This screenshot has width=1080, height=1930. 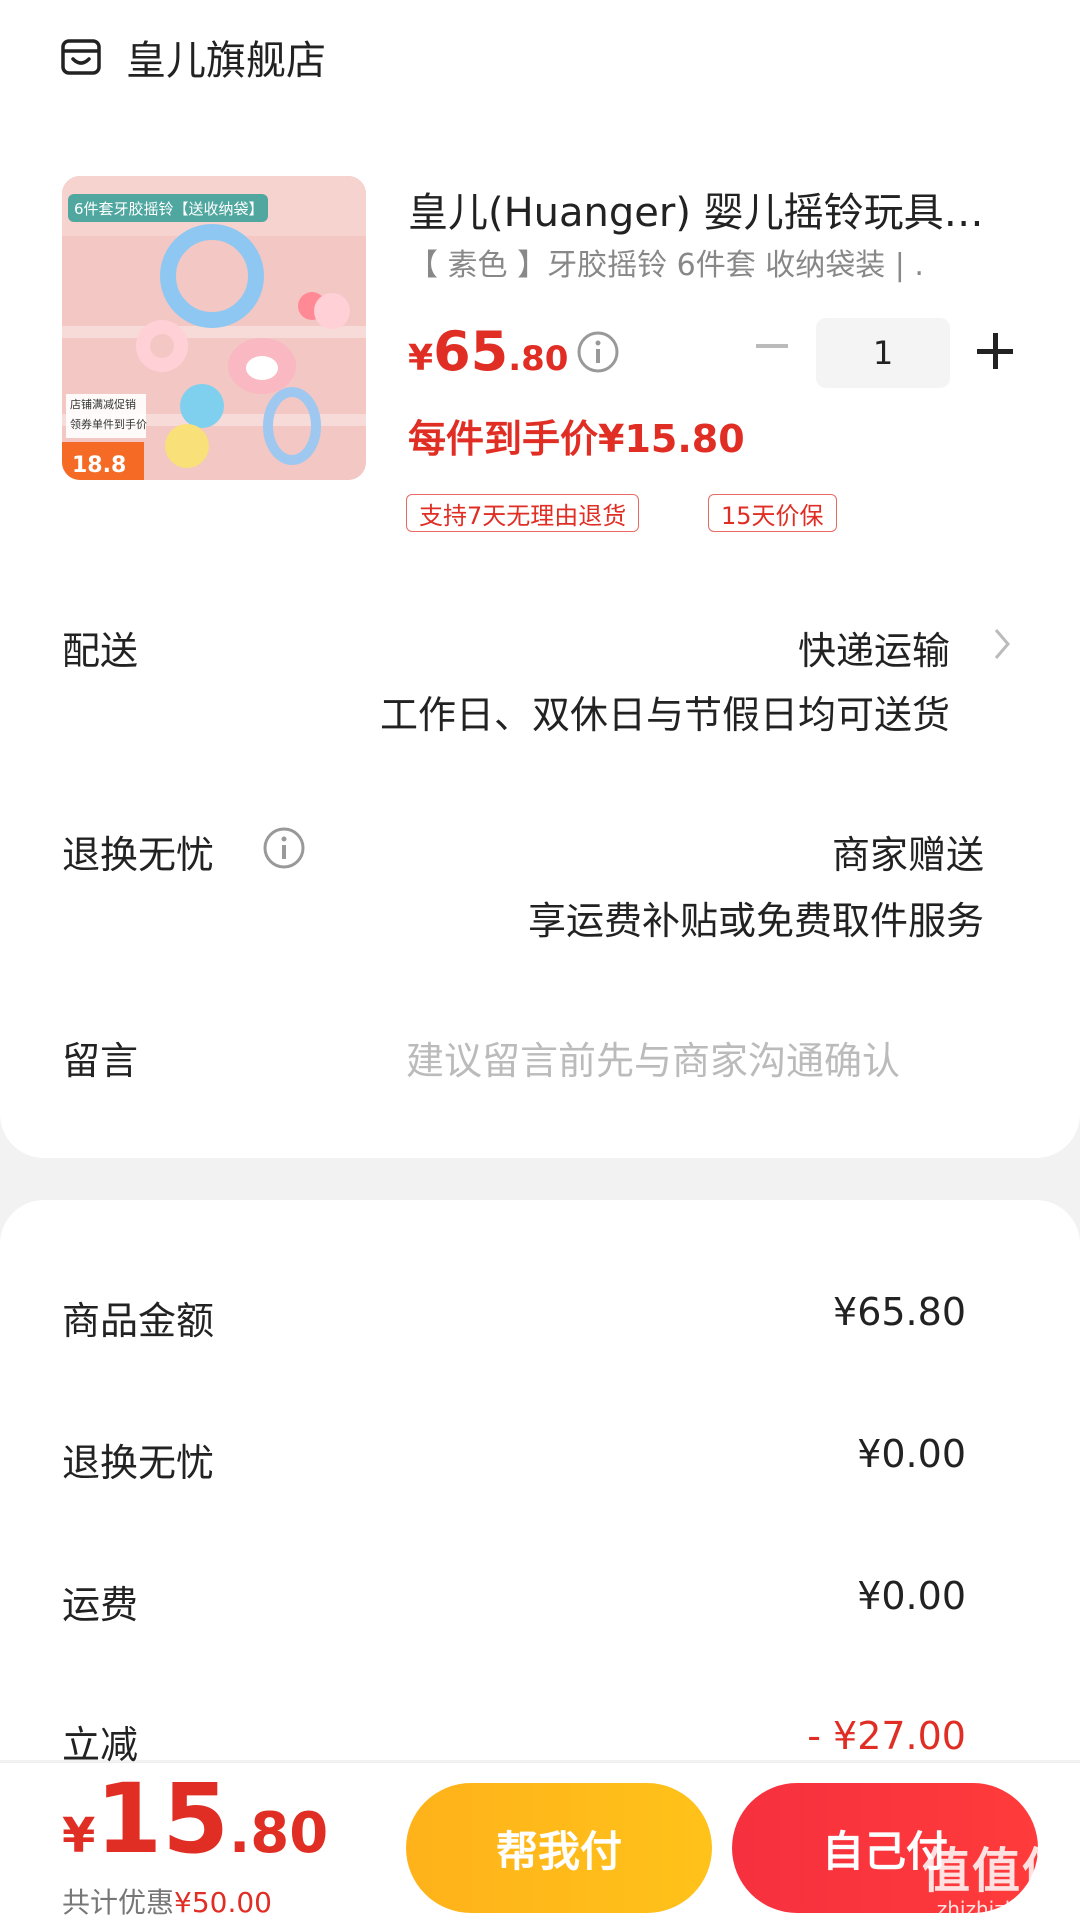 What do you see at coordinates (81, 57) in the screenshot?
I see `store-icon` at bounding box center [81, 57].